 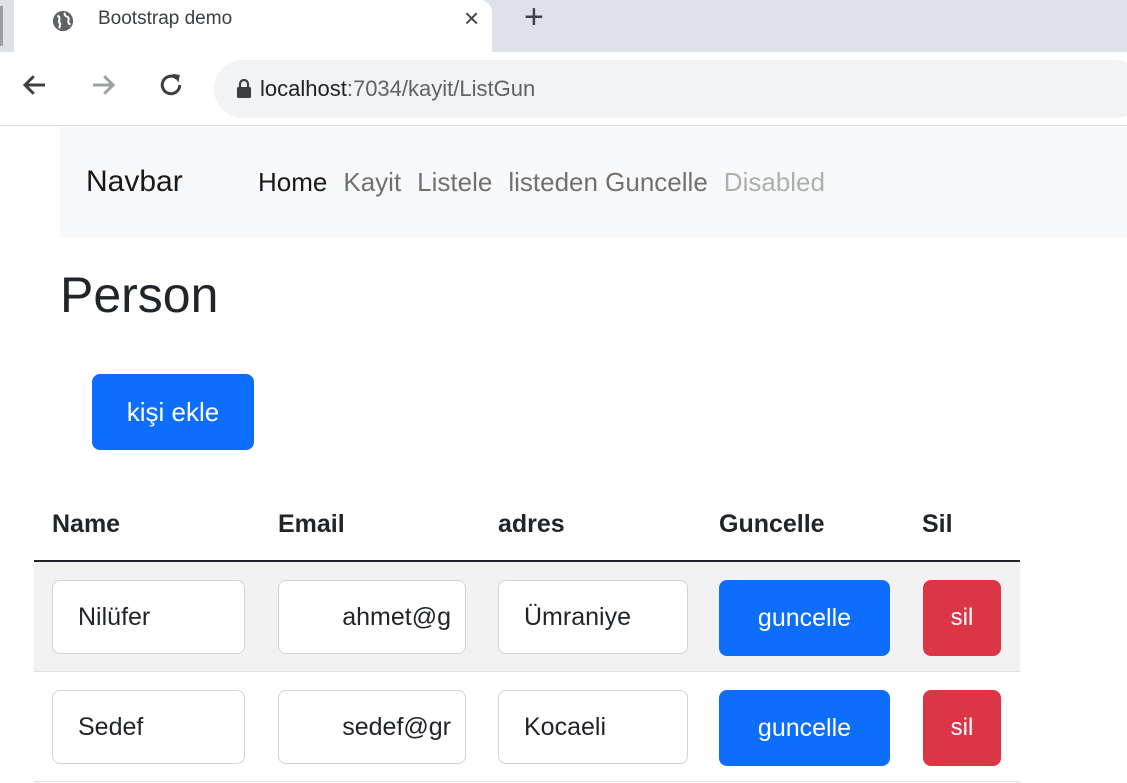 I want to click on browser-tab: Bootstrap demo ×, so click(x=253, y=26).